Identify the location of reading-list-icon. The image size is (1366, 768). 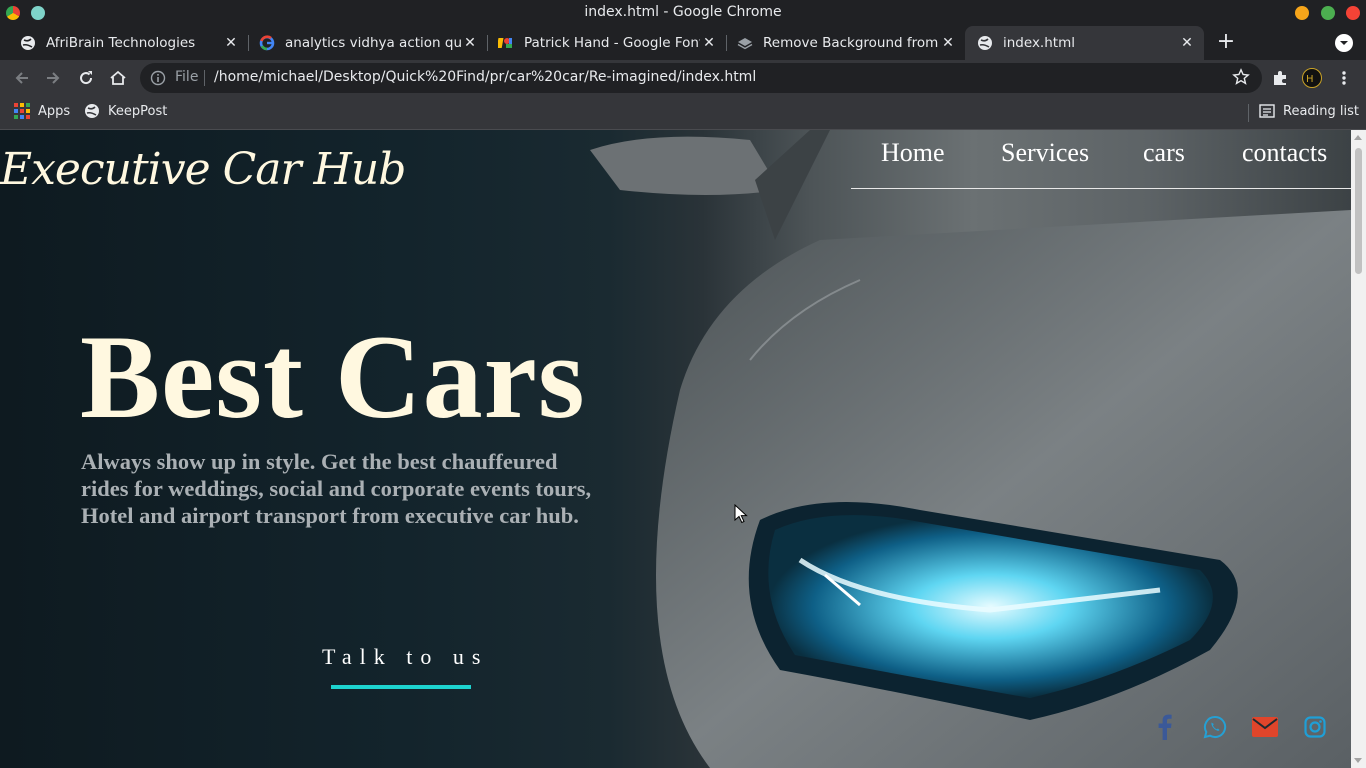
(1267, 111).